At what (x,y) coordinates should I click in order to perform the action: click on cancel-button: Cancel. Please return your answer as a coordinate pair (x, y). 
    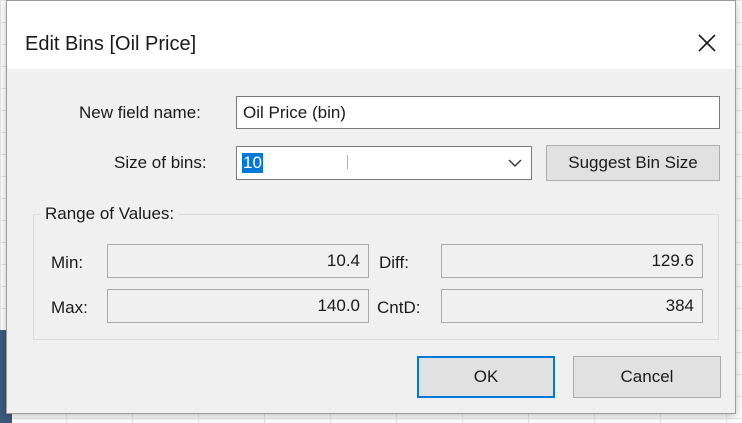
    Looking at the image, I should click on (647, 377).